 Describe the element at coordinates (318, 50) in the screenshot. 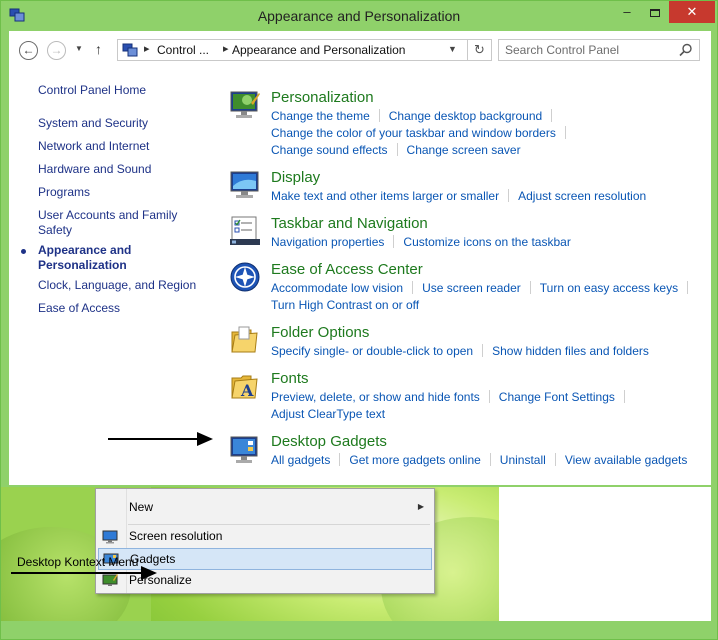

I see `breadcrumb-appearance: Appearance and Personalization` at that location.